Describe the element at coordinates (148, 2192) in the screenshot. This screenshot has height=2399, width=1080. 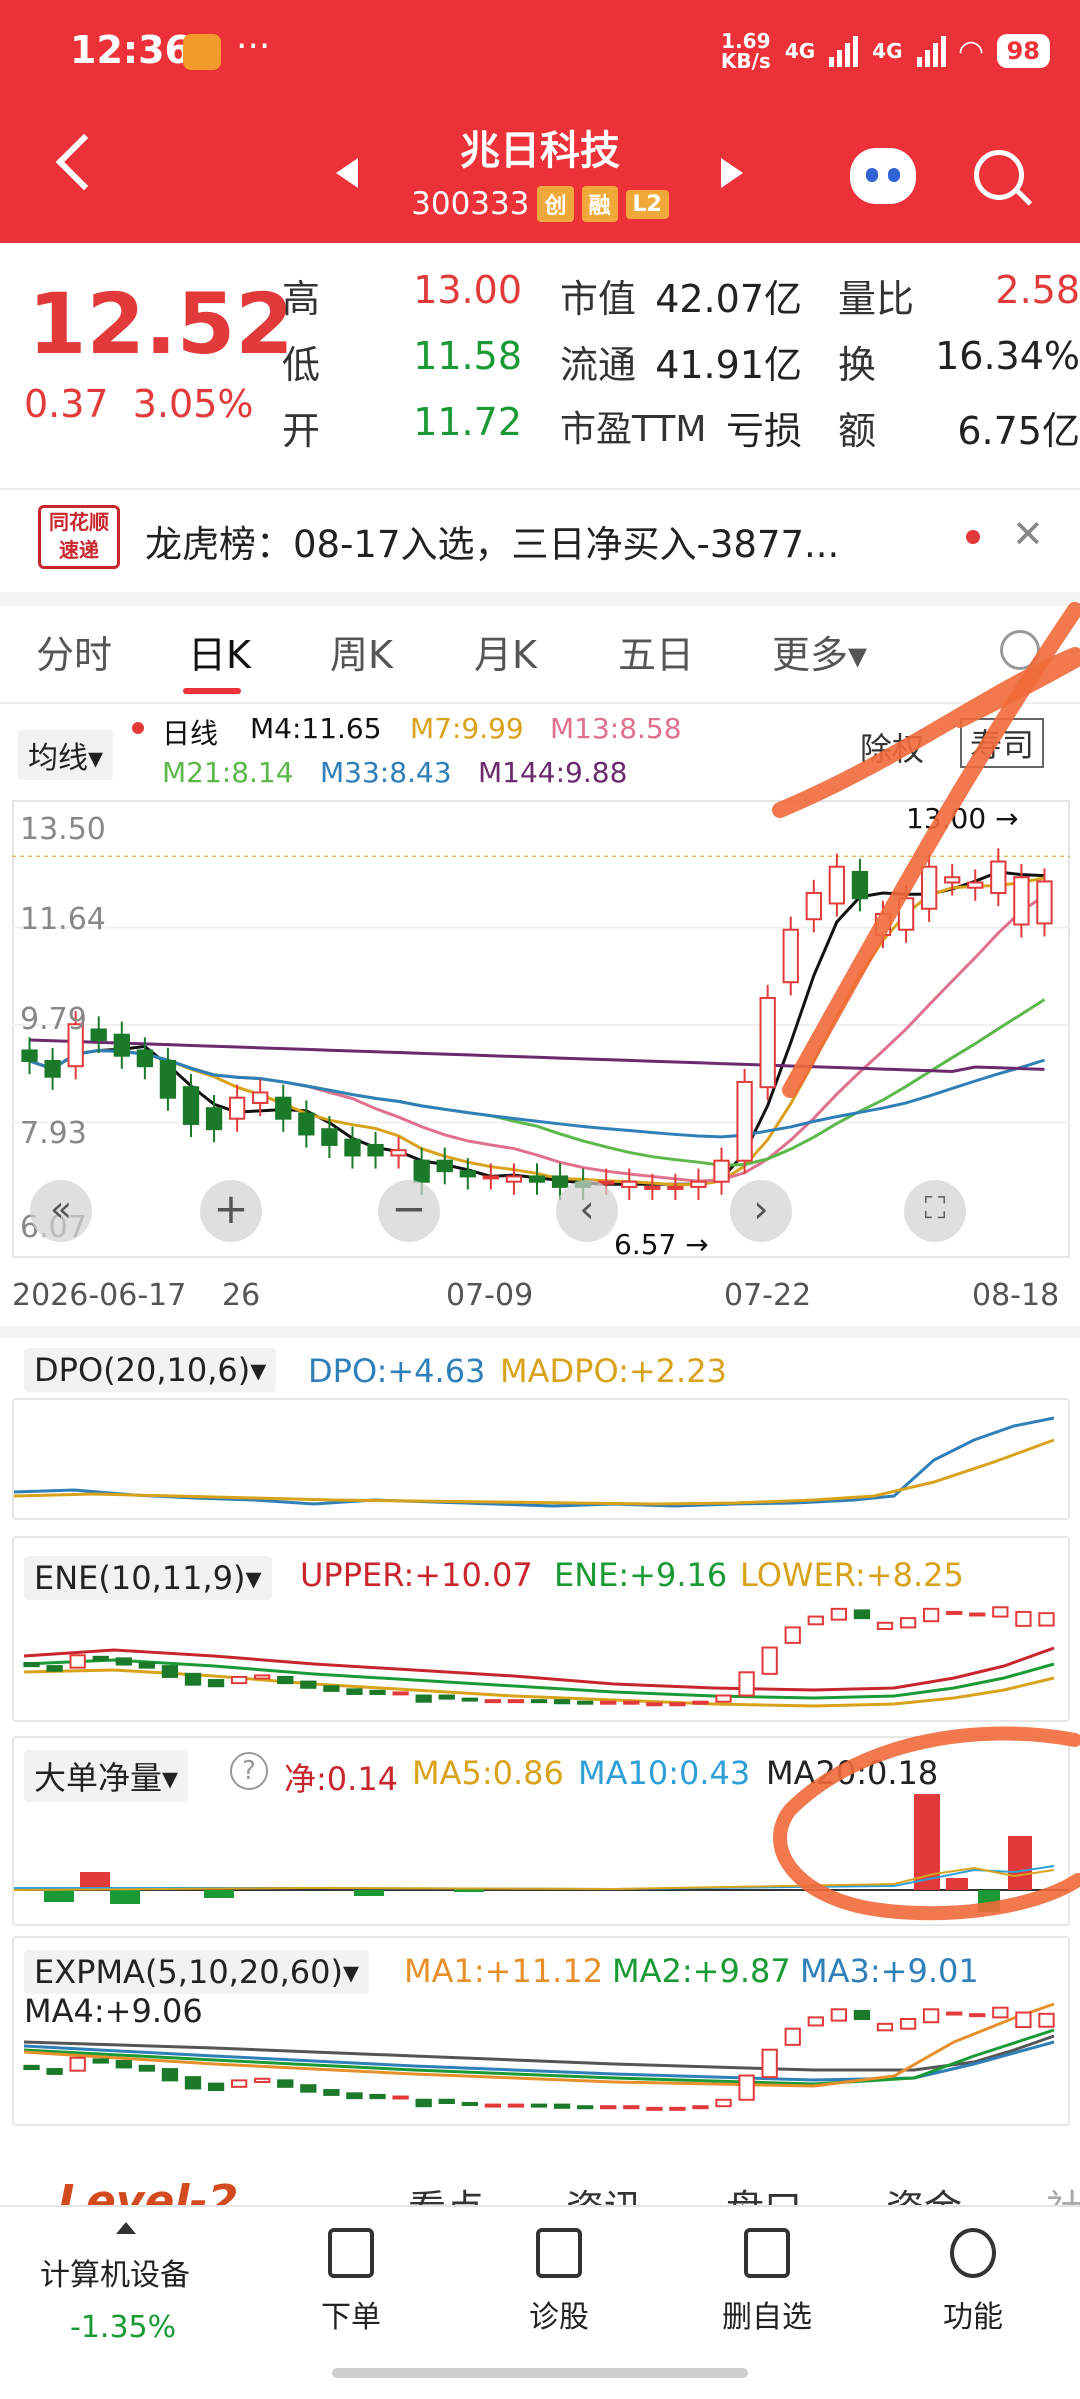
I see `tab-level2: Level-2` at that location.